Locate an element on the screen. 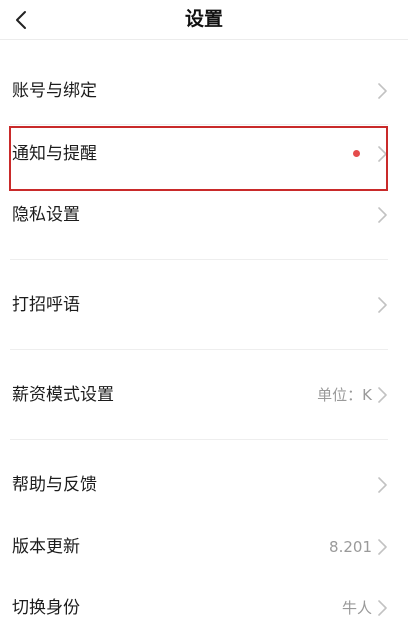 Image resolution: width=408 pixels, height=644 pixels. row-label: 版本更新 is located at coordinates (46, 547).